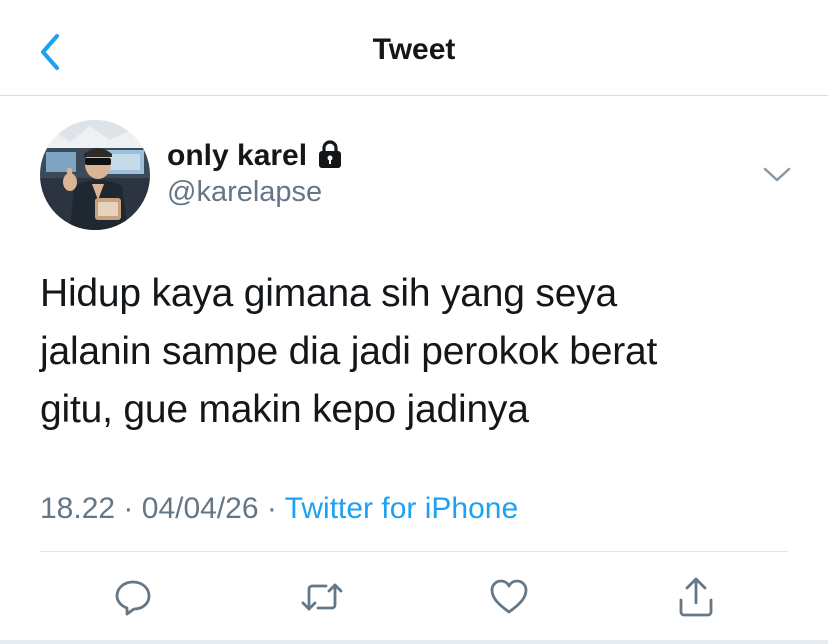 This screenshot has height=644, width=828. What do you see at coordinates (401, 508) in the screenshot?
I see `tweet-source-link: Twitter for iPhone` at bounding box center [401, 508].